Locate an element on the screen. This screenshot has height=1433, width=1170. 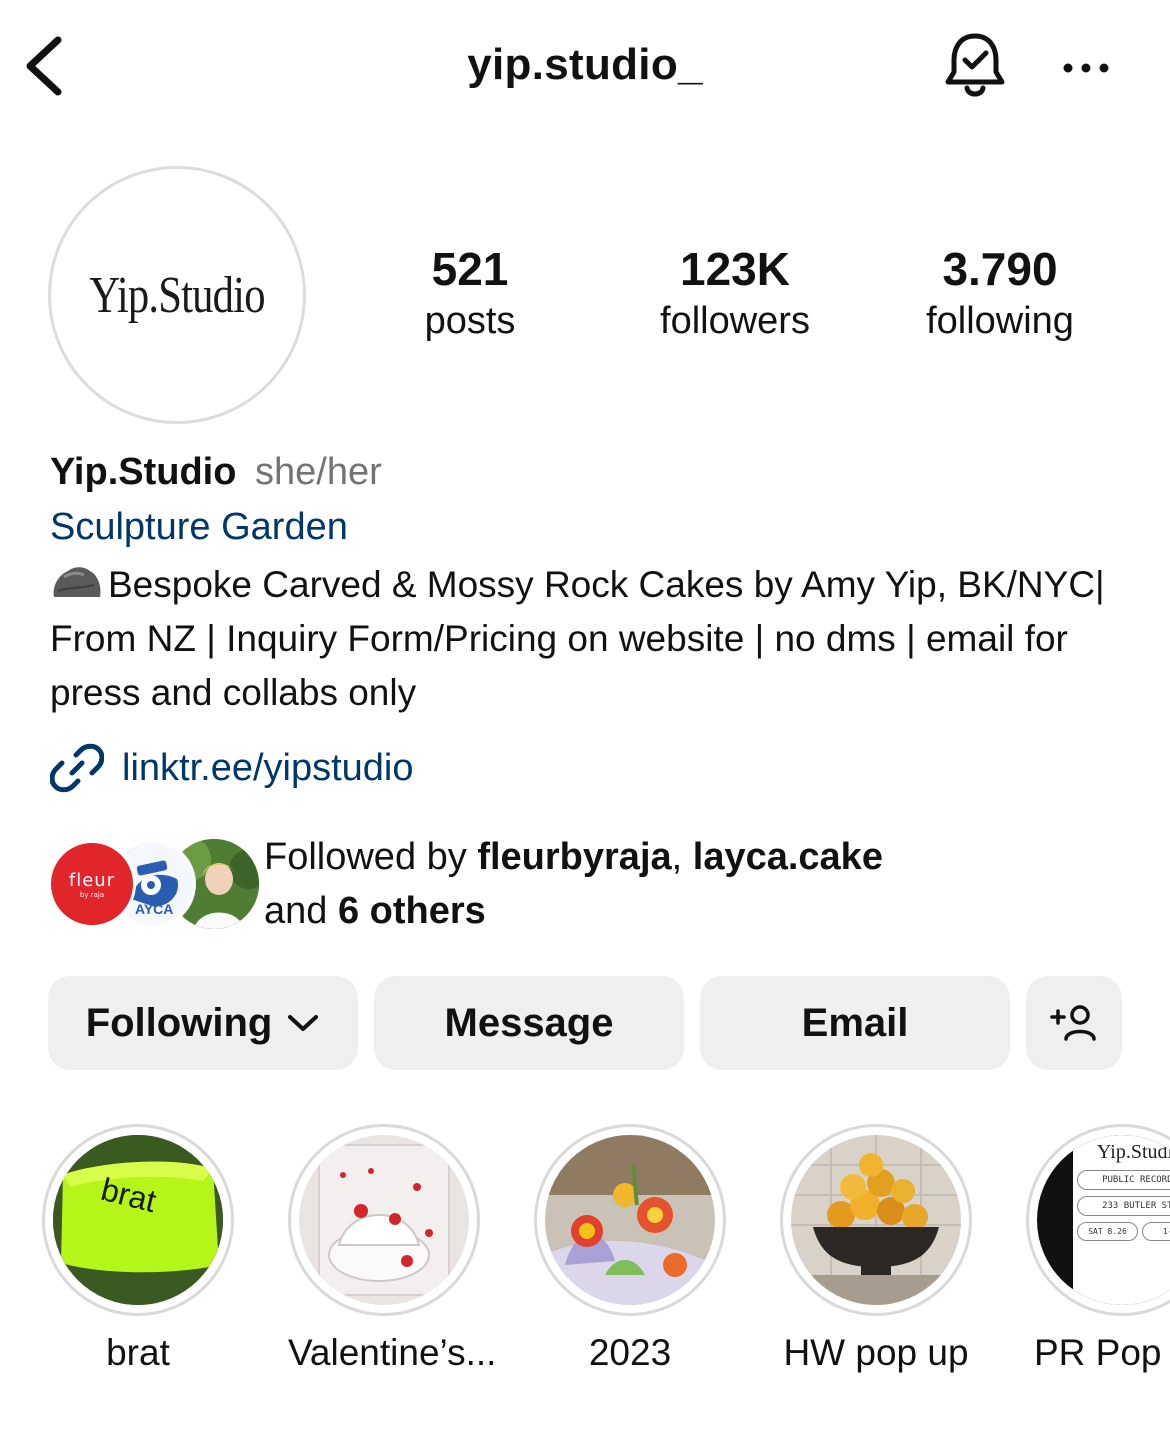
notifications-button is located at coordinates (975, 66).